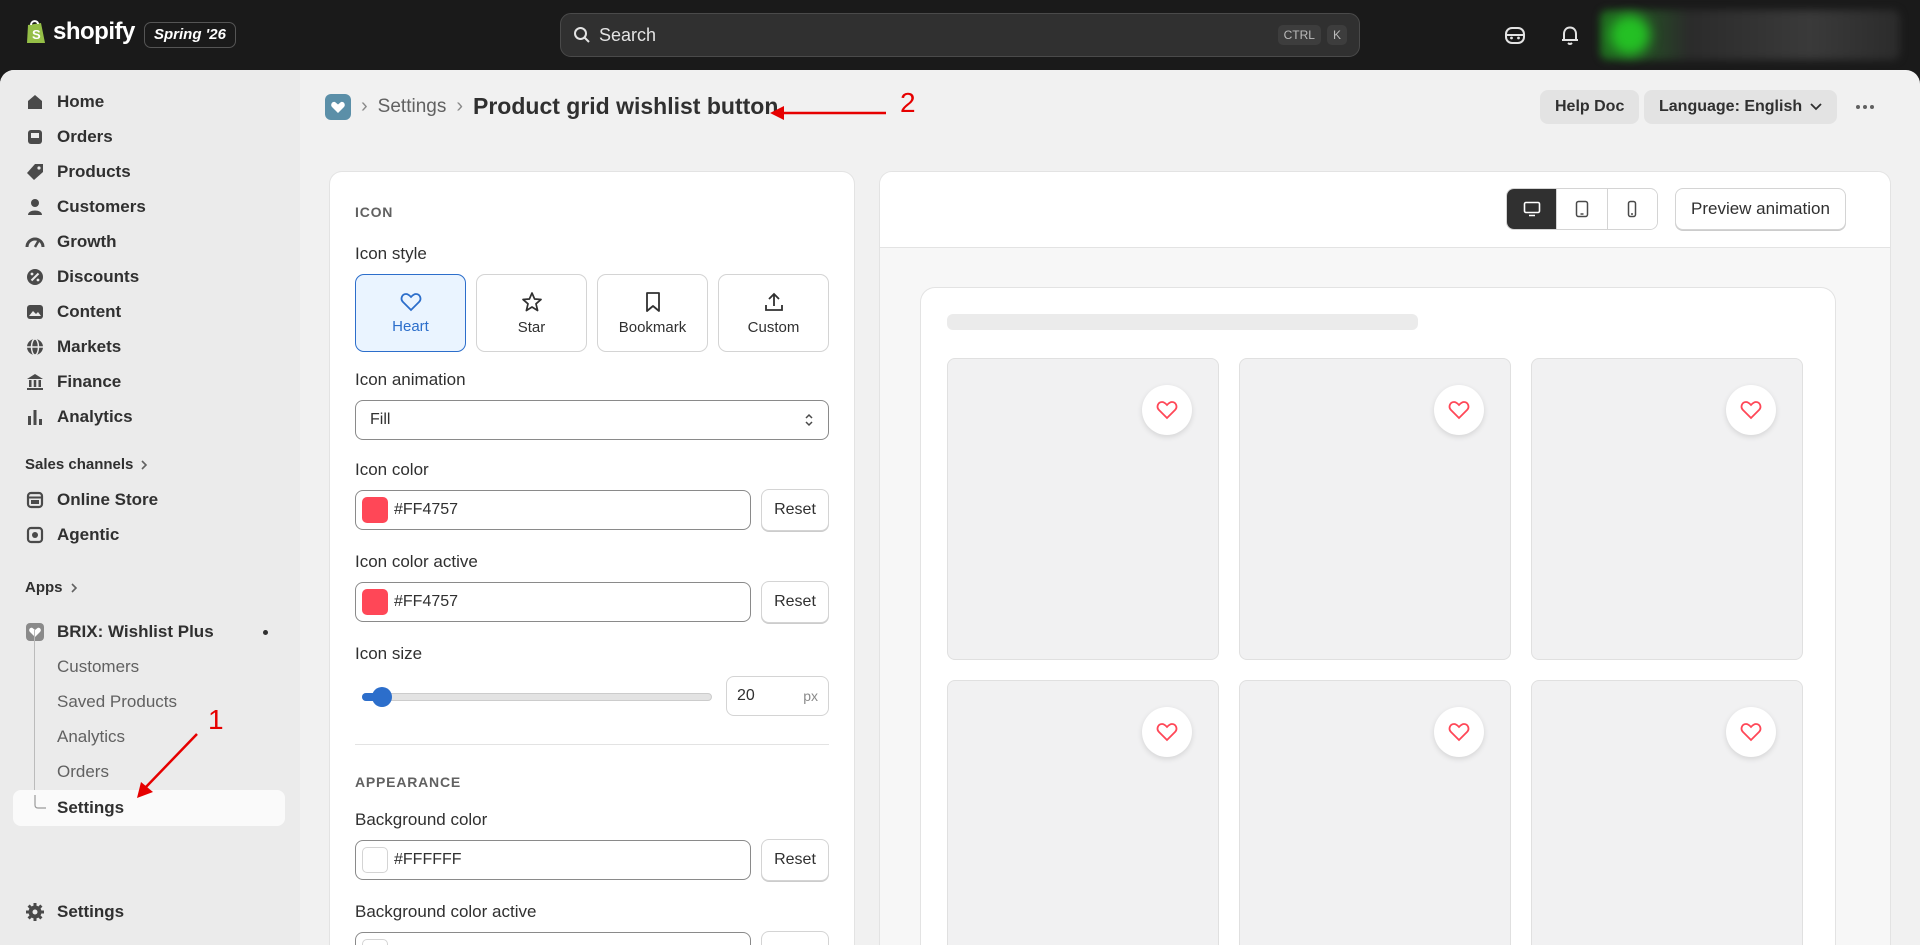 This screenshot has width=1920, height=945. What do you see at coordinates (89, 346) in the screenshot?
I see `sidebar-item-label: Markets` at bounding box center [89, 346].